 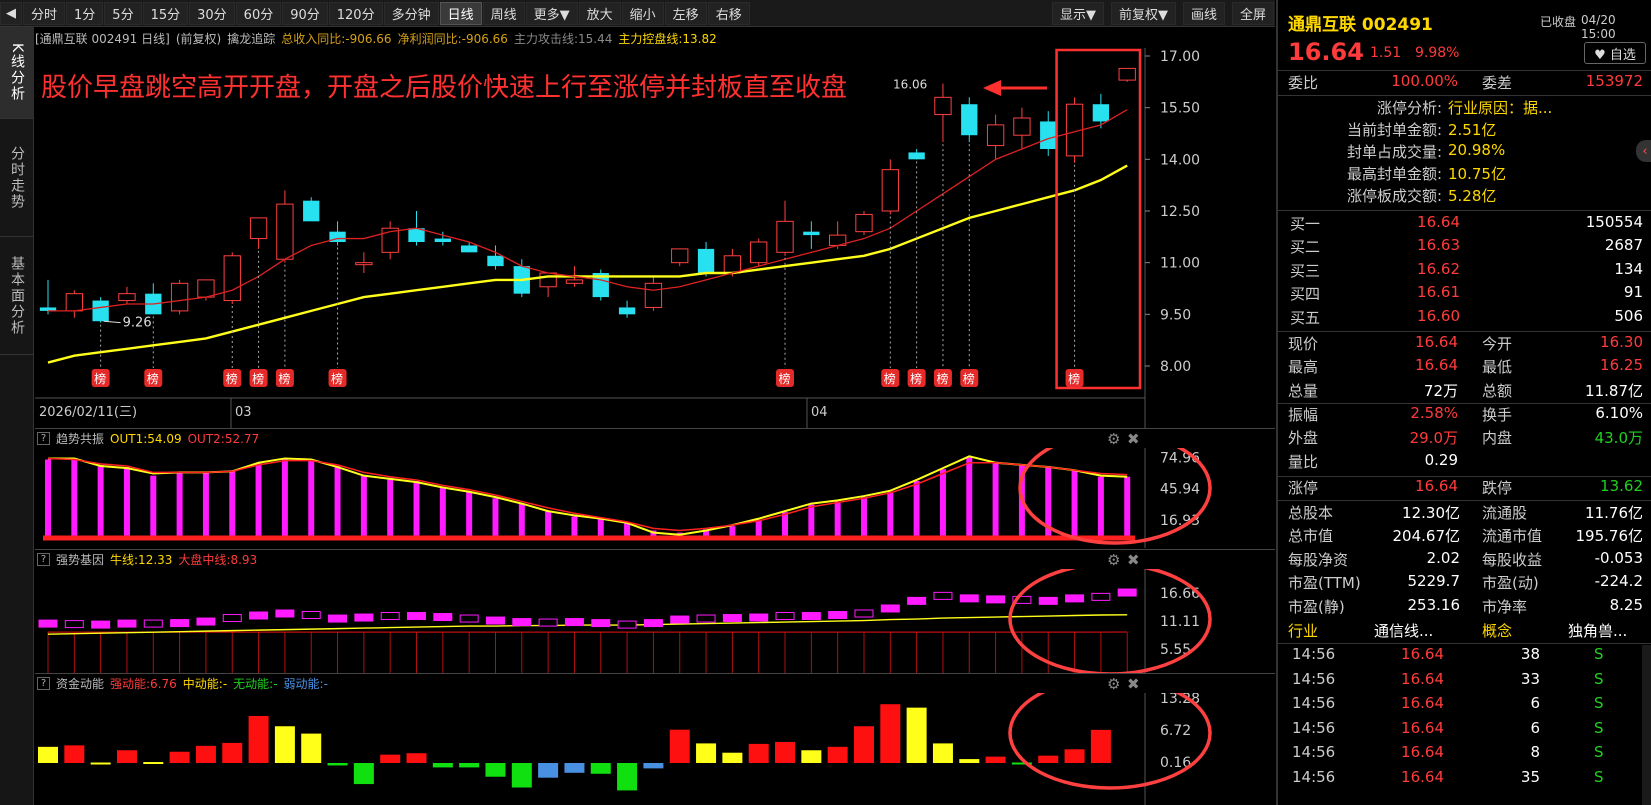 I want to click on profit-yoy: 净利润同比:-906.66, so click(x=452, y=38).